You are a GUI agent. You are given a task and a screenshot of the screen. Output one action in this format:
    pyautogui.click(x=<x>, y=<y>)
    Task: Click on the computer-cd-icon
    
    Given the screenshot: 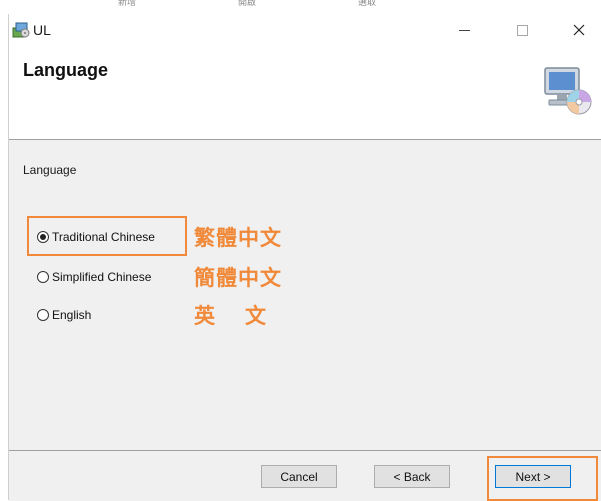 What is the action you would take?
    pyautogui.click(x=567, y=90)
    